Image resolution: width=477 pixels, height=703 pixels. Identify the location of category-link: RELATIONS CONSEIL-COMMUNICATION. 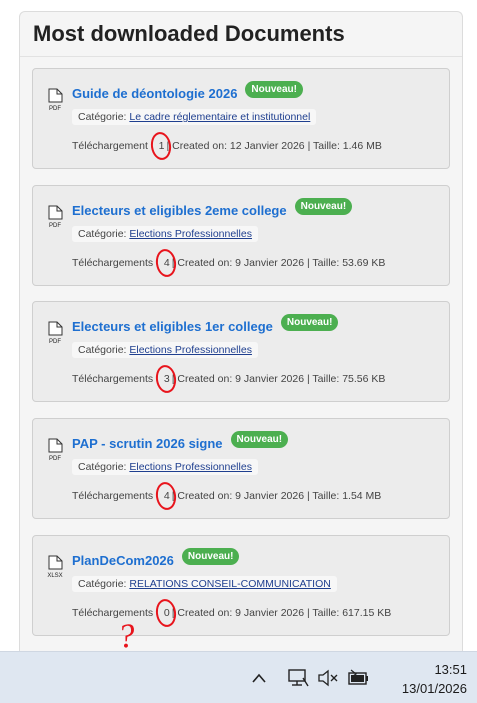
(229, 584).